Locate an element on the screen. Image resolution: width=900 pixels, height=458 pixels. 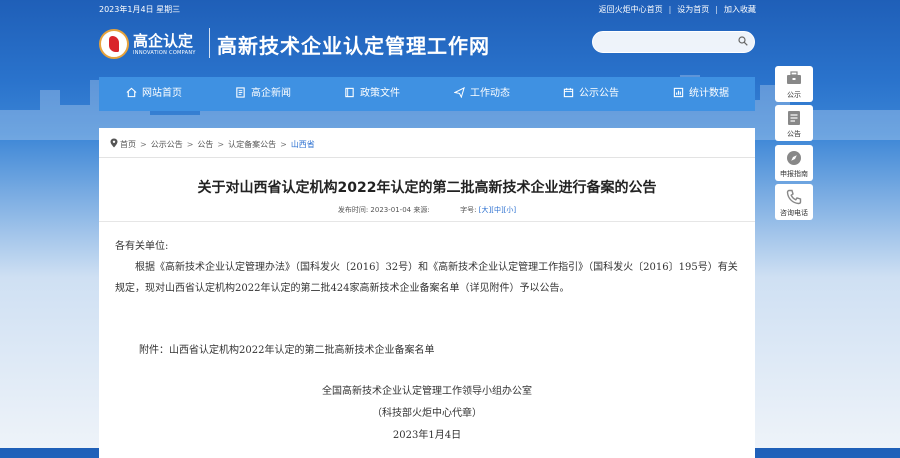
nav-news-label: 高企新闻 is located at coordinates (271, 93).